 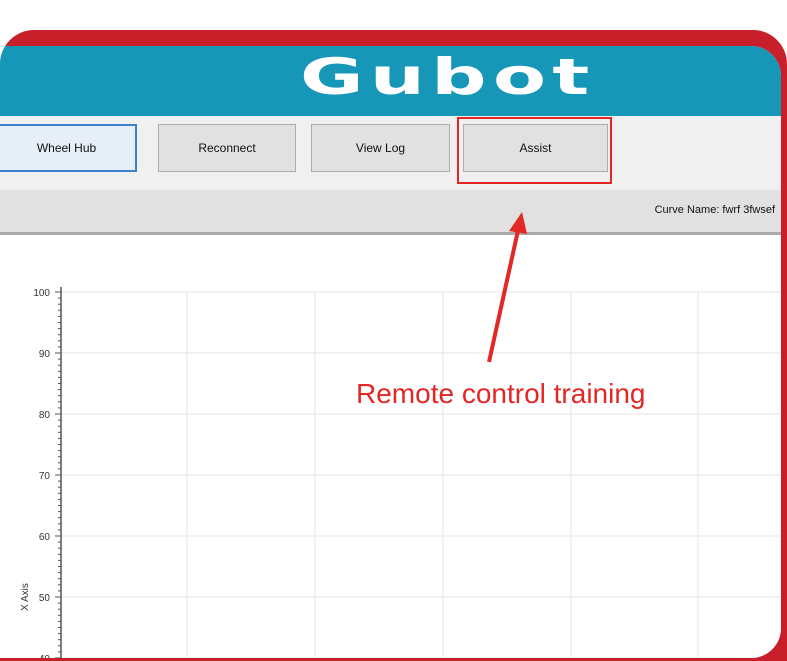 I want to click on y-tick-label: 80, so click(x=45, y=415).